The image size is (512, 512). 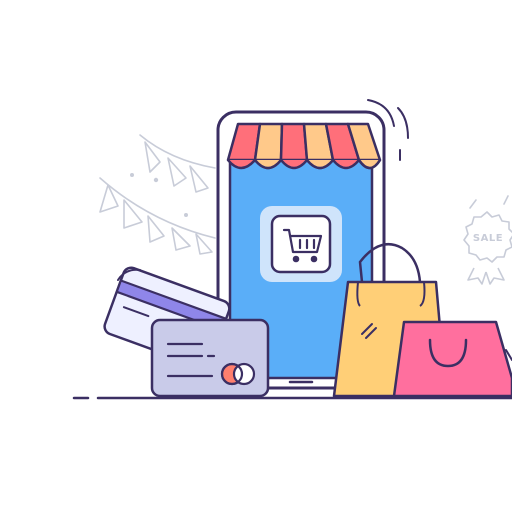 I want to click on confetti-dots, so click(x=159, y=195).